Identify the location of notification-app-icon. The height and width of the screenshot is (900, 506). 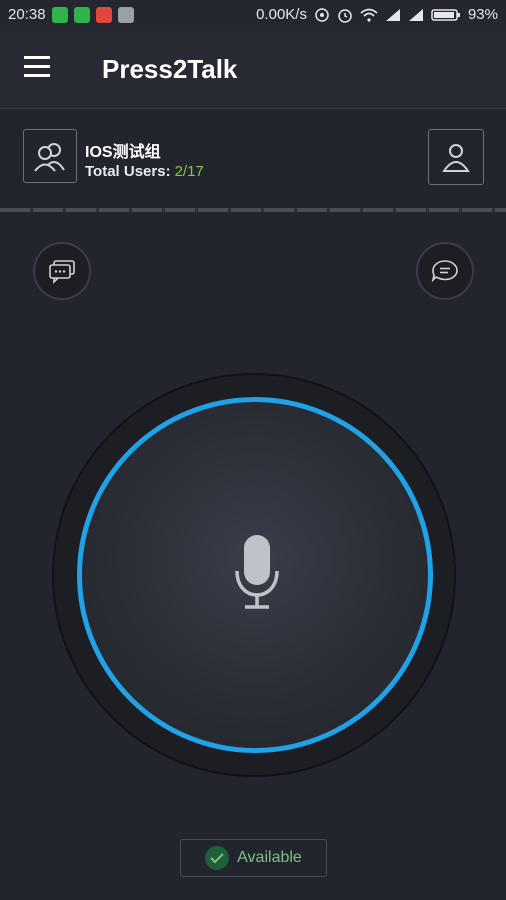
(125, 14).